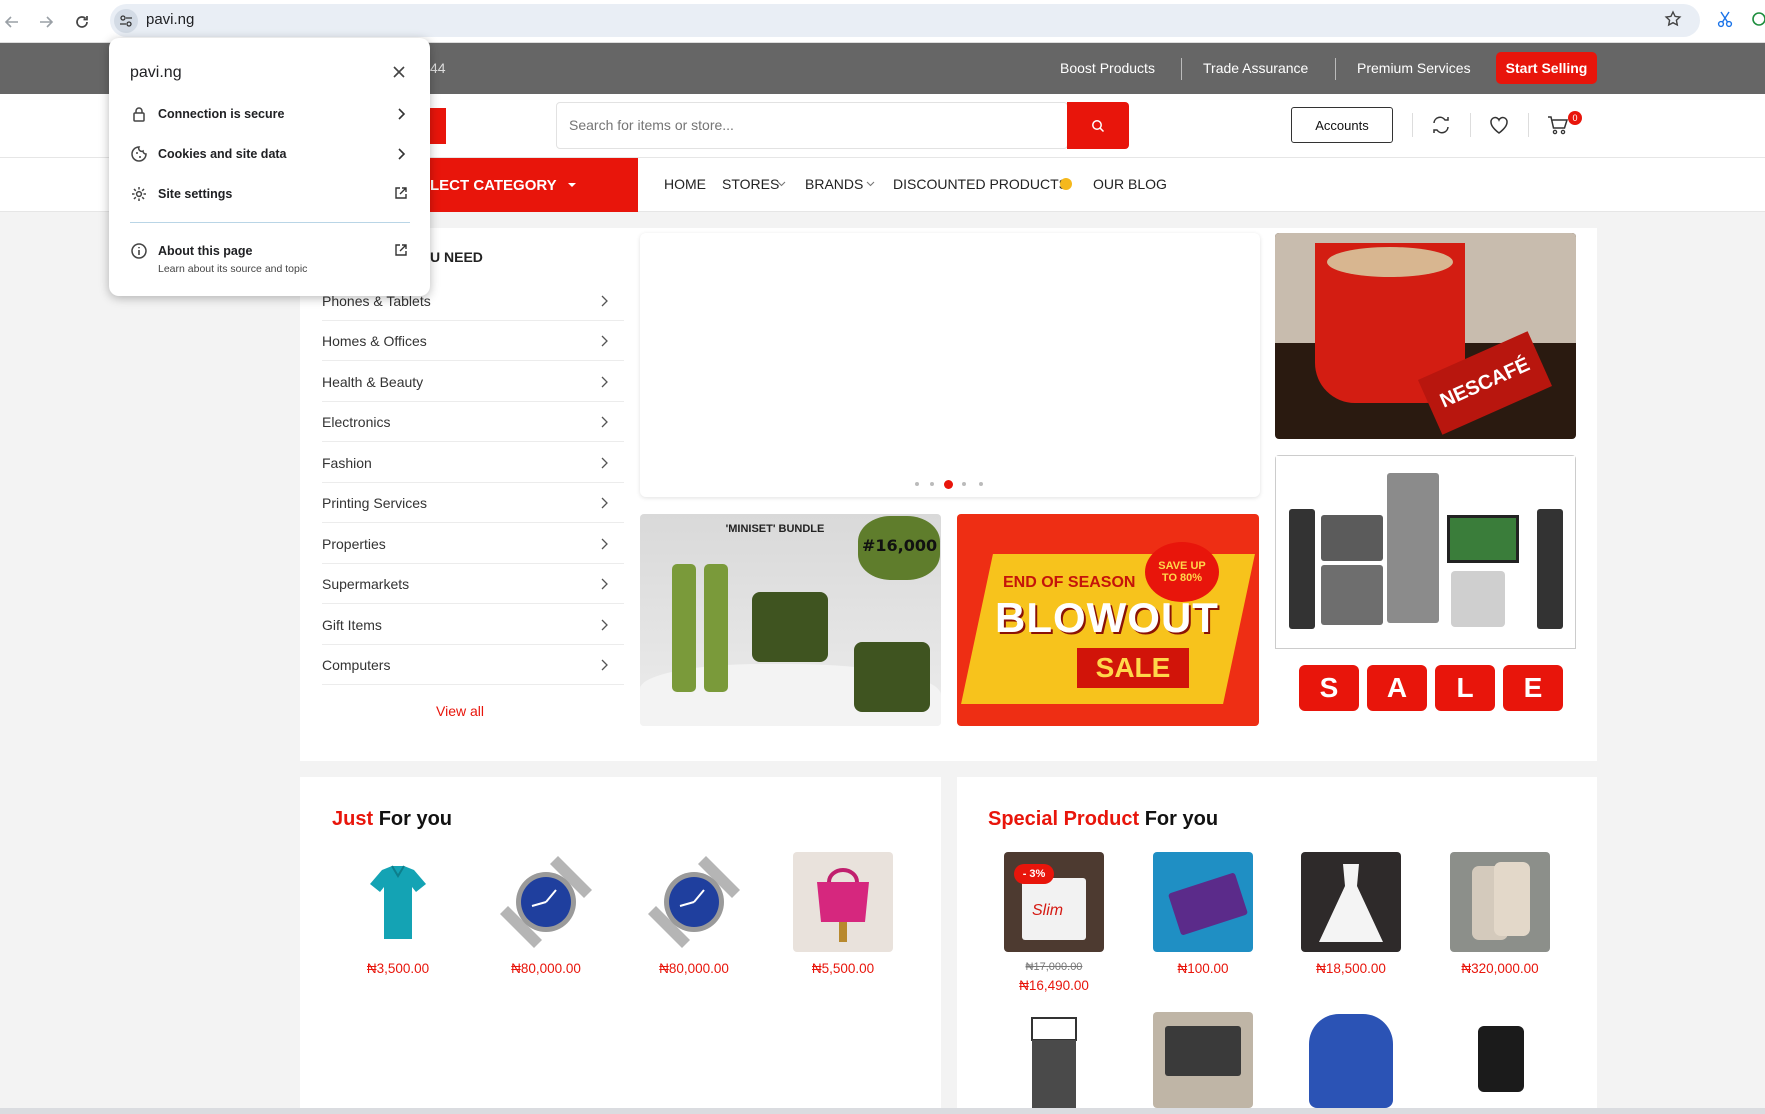 Image resolution: width=1765 pixels, height=1114 pixels. I want to click on wishlist-button, so click(1499, 125).